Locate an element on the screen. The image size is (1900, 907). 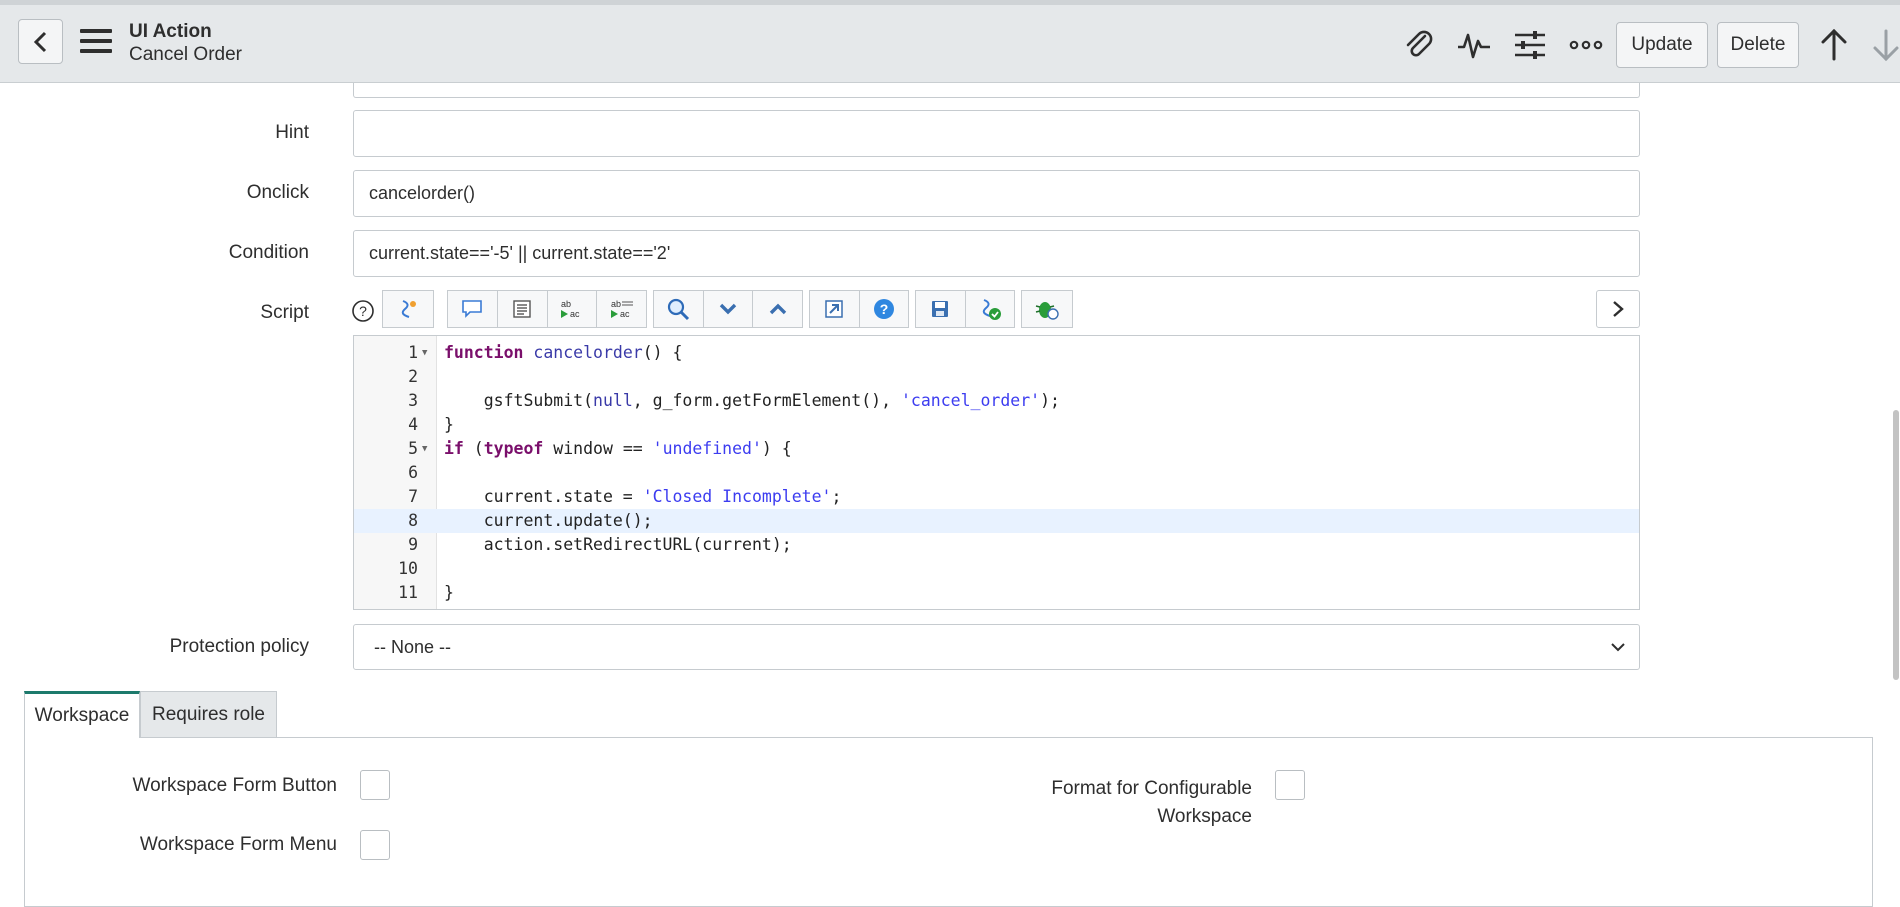
code-line: 7 current.state = 'Closed Incomplete'; is located at coordinates (996, 497).